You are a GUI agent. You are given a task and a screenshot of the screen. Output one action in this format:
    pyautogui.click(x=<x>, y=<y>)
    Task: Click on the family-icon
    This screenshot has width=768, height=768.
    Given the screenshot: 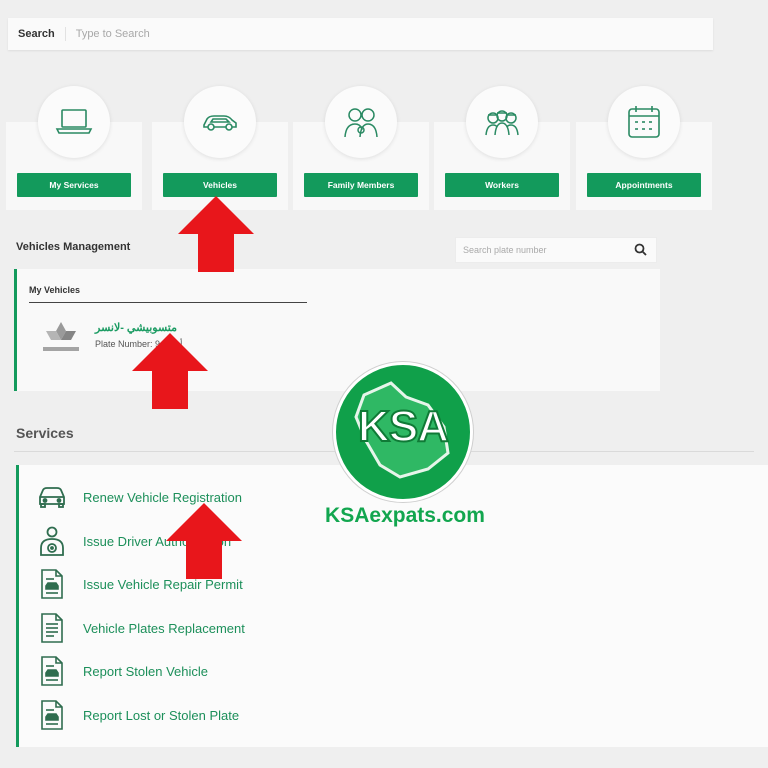 What is the action you would take?
    pyautogui.click(x=361, y=123)
    